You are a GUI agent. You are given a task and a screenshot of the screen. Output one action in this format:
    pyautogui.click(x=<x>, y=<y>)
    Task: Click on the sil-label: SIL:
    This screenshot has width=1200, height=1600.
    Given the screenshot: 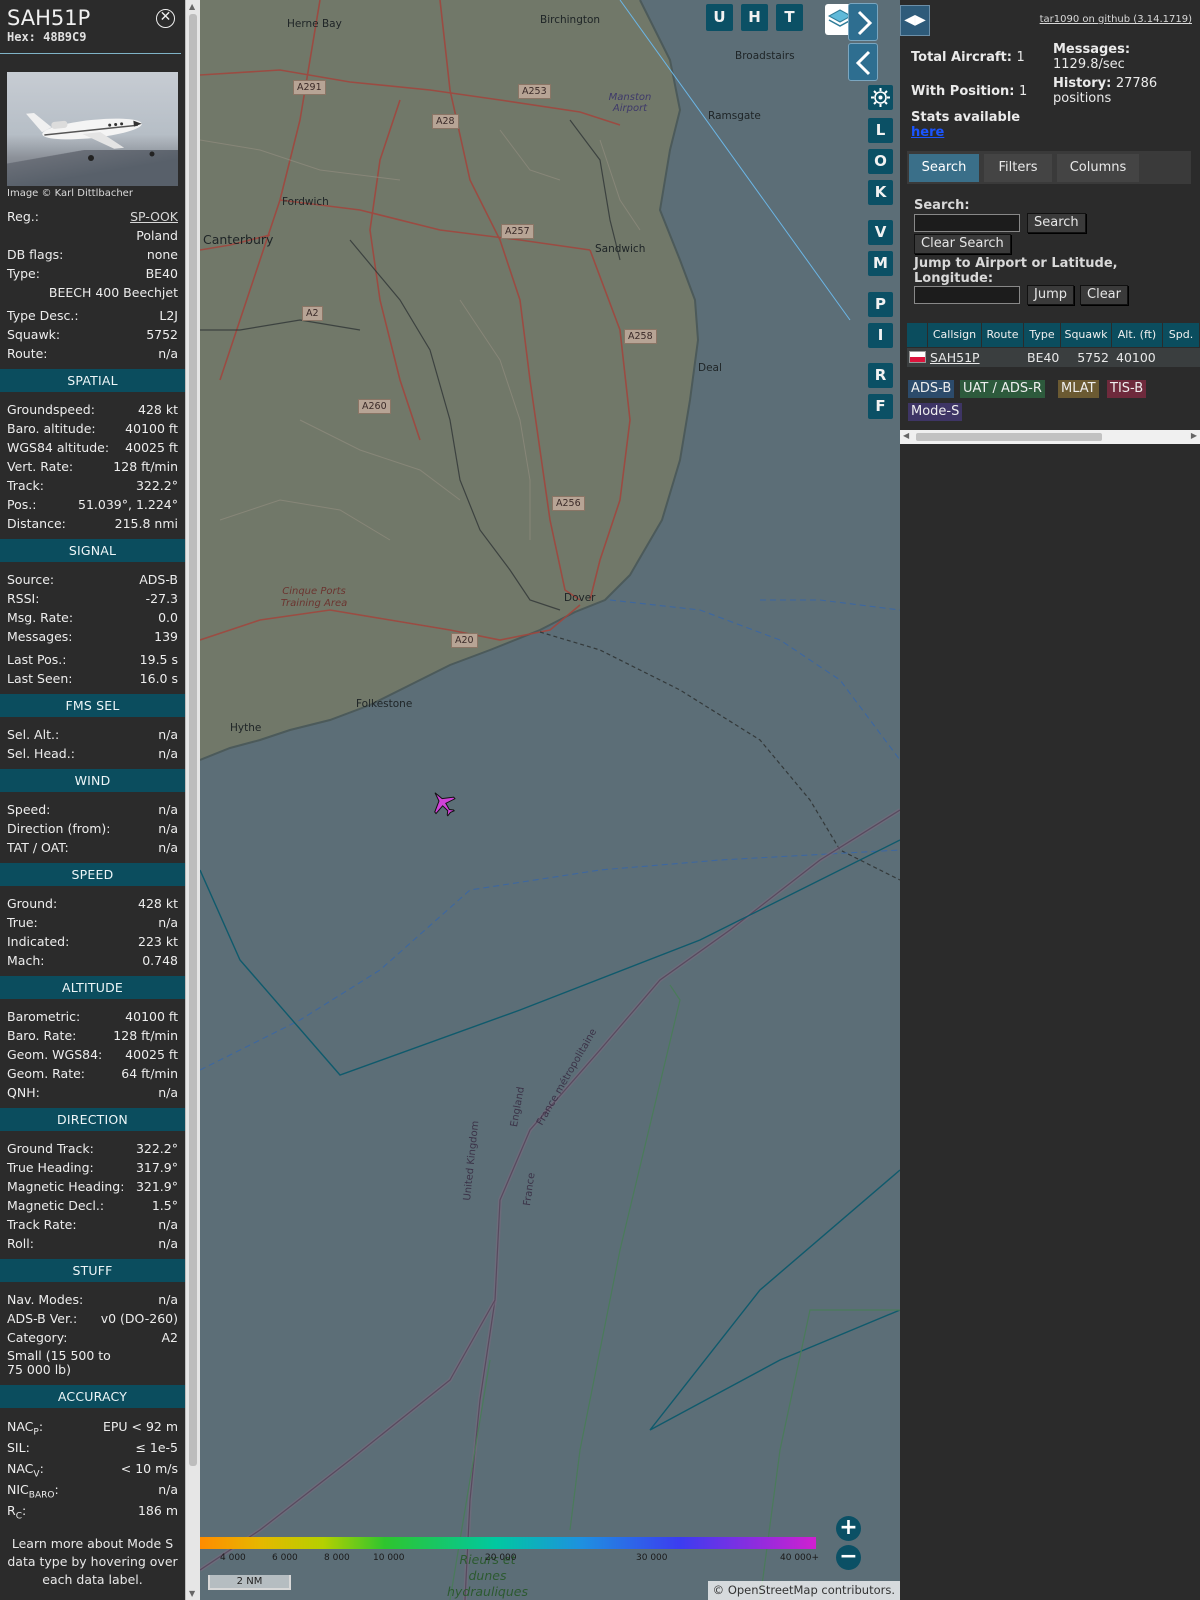 What is the action you would take?
    pyautogui.click(x=18, y=1447)
    